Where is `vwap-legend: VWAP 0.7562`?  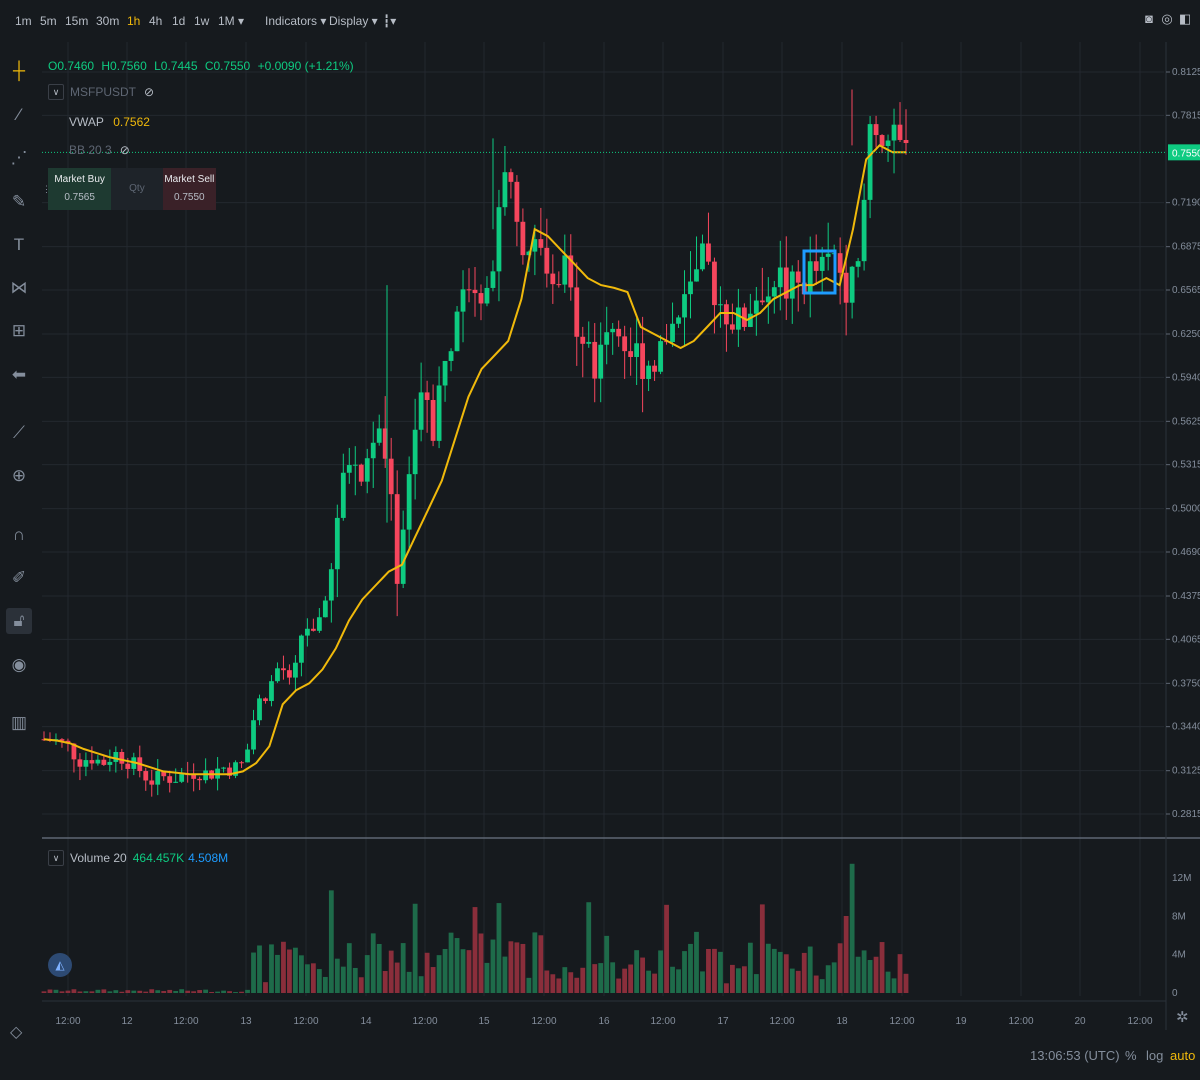
vwap-legend: VWAP 0.7562 is located at coordinates (109, 122).